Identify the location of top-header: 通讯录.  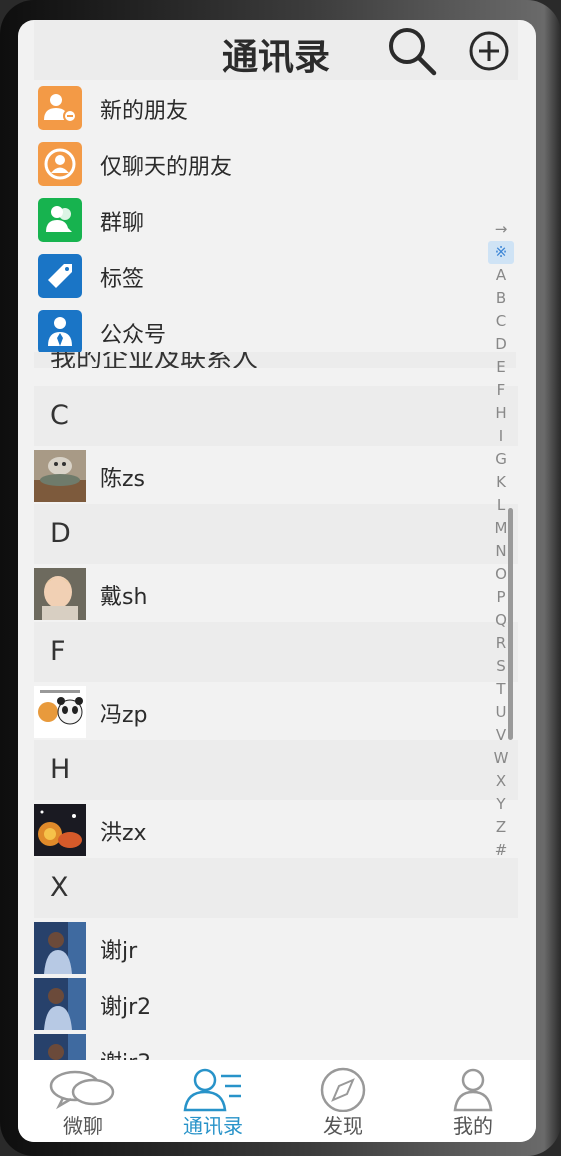
(276, 50).